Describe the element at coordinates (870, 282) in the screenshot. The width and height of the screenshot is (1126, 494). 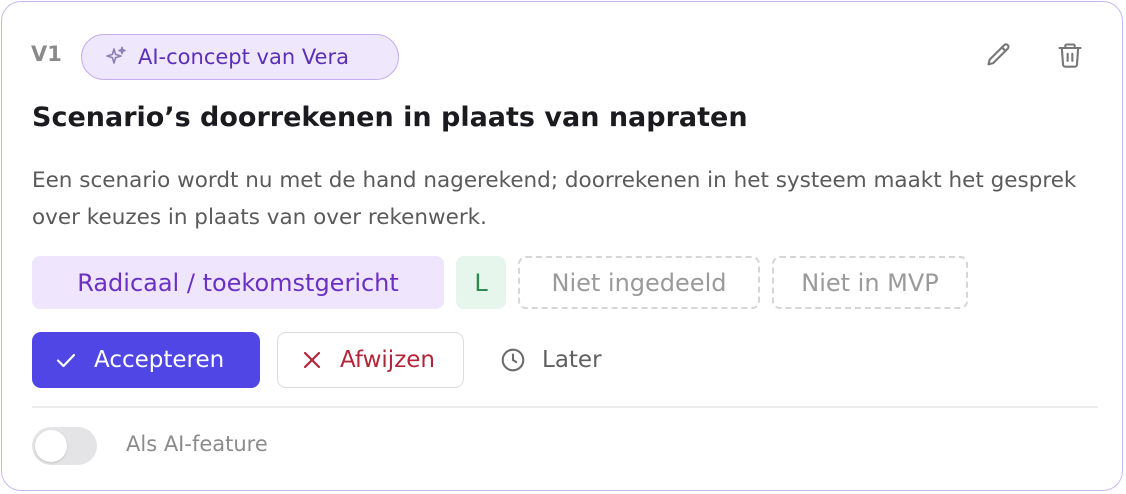
I see `mvp-tag: Niet in MVP` at that location.